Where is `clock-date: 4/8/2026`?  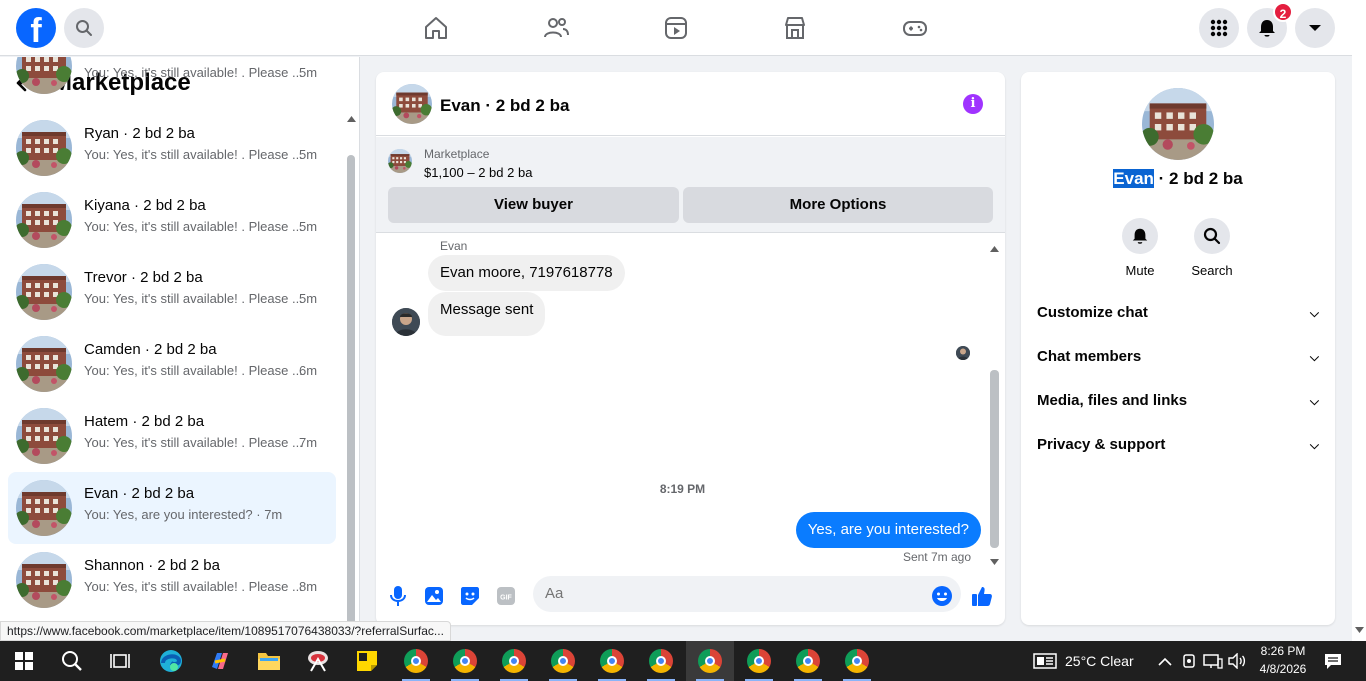 clock-date: 4/8/2026 is located at coordinates (1283, 669).